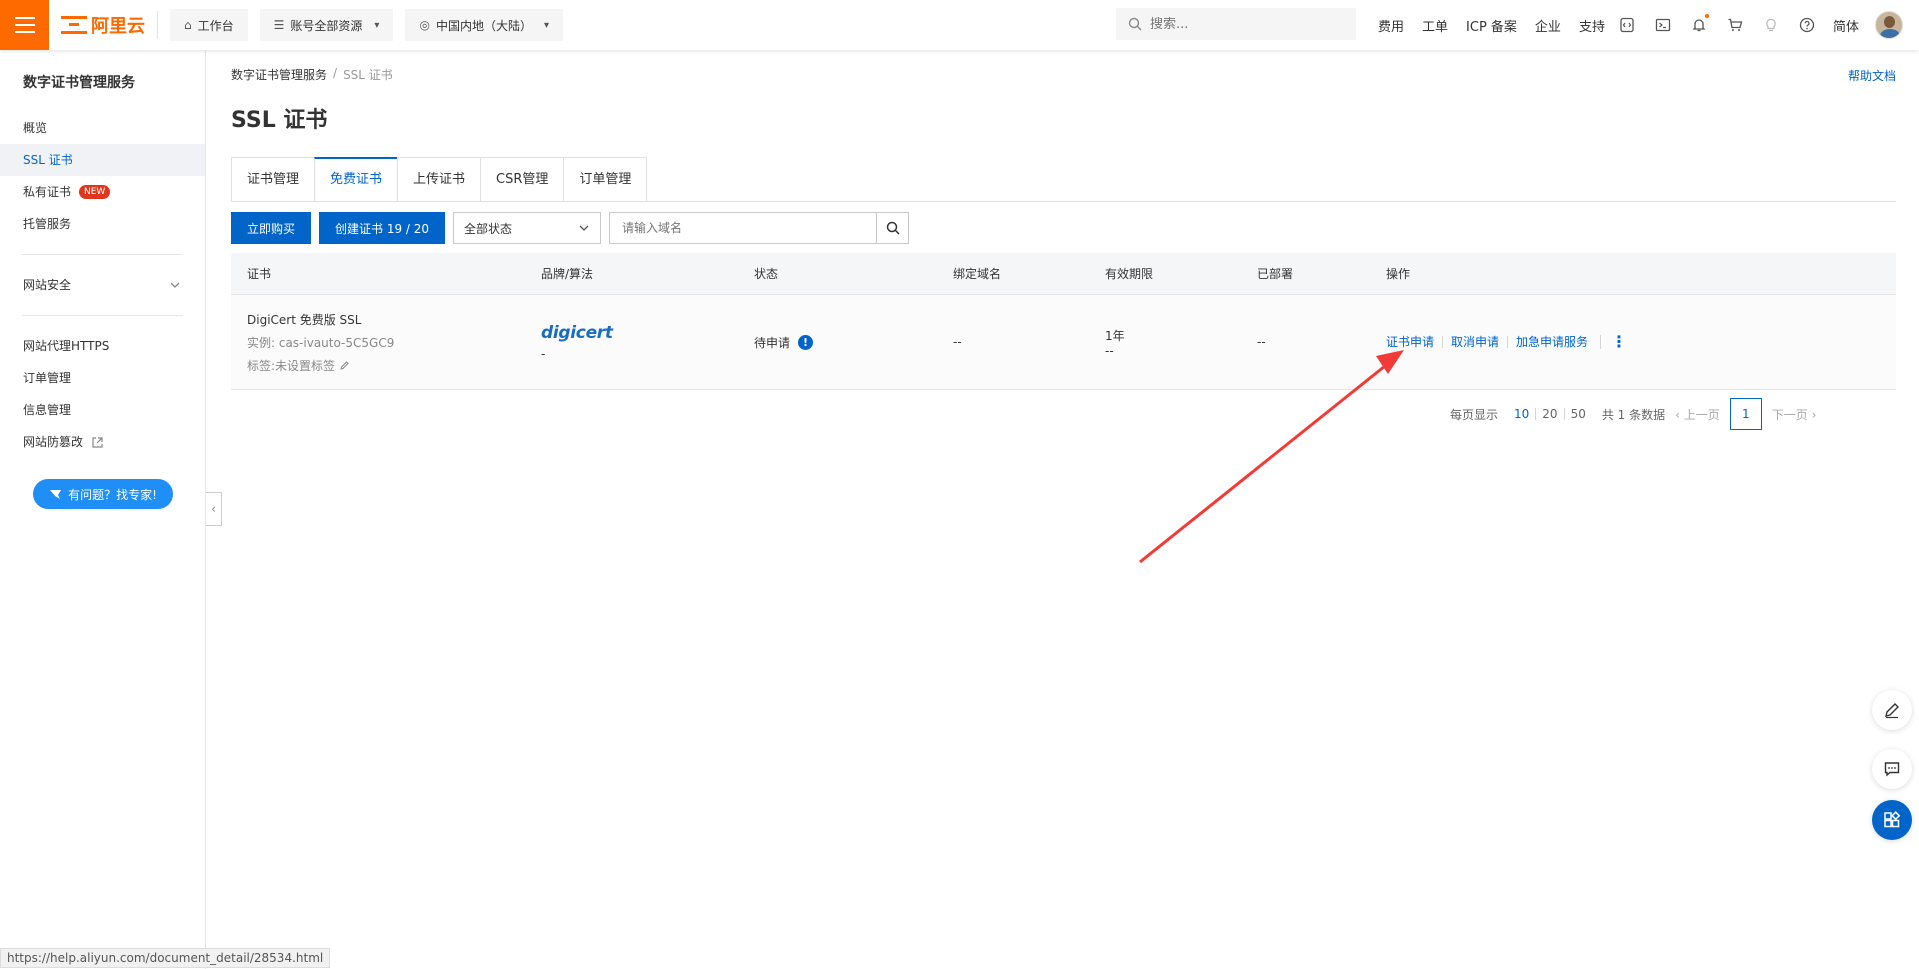  What do you see at coordinates (1391, 25) in the screenshot?
I see `top-link-billing: 费用` at bounding box center [1391, 25].